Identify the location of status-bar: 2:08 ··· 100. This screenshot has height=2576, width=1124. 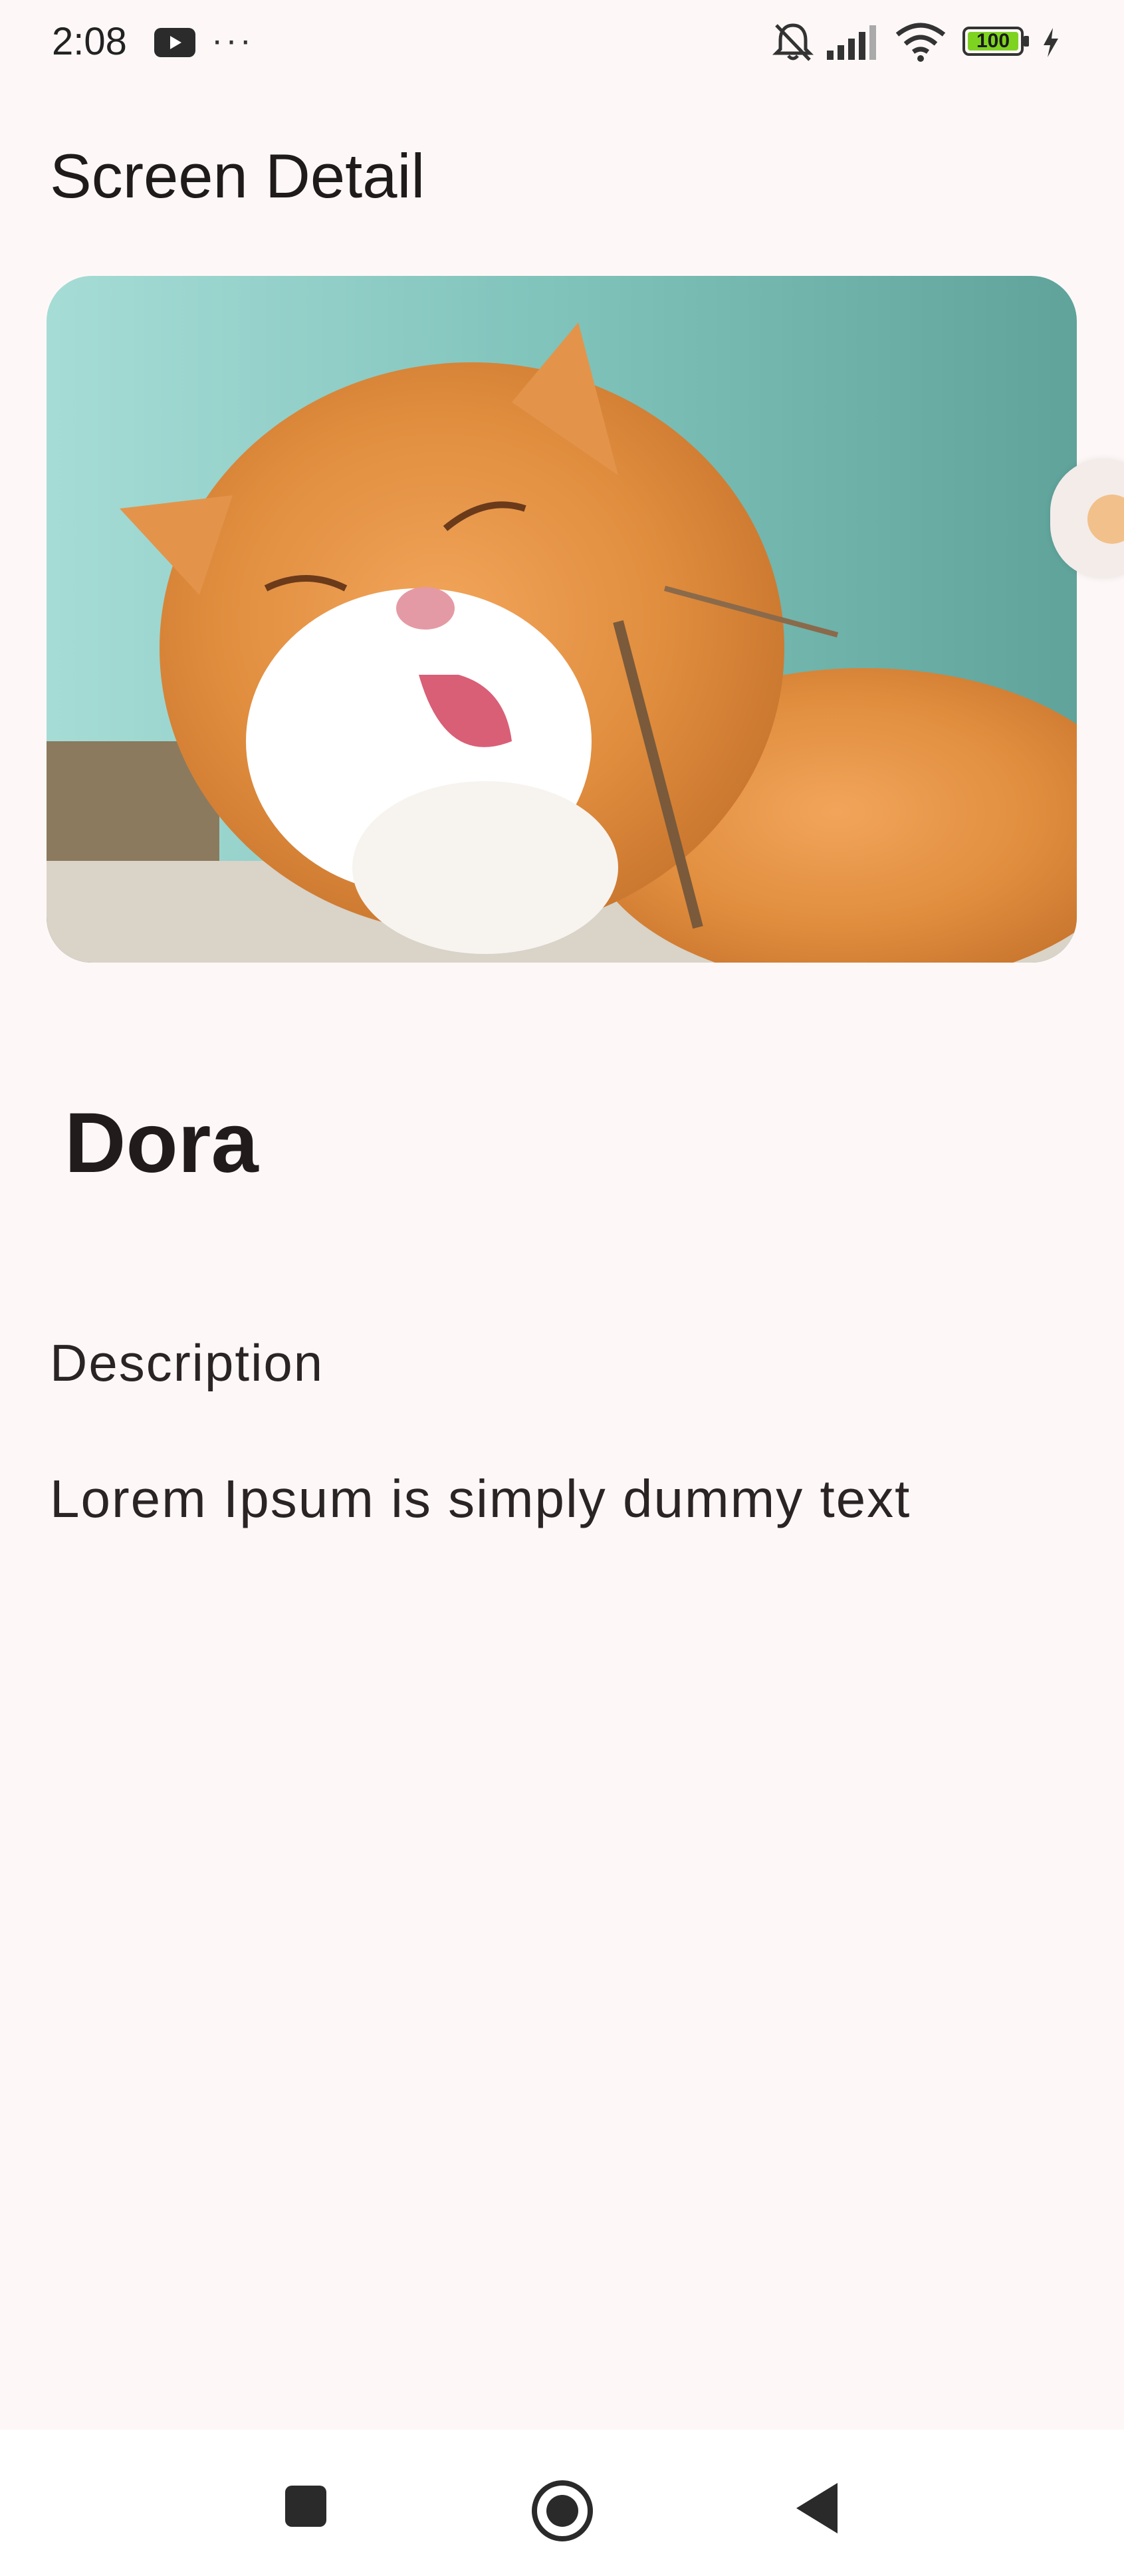
(562, 41).